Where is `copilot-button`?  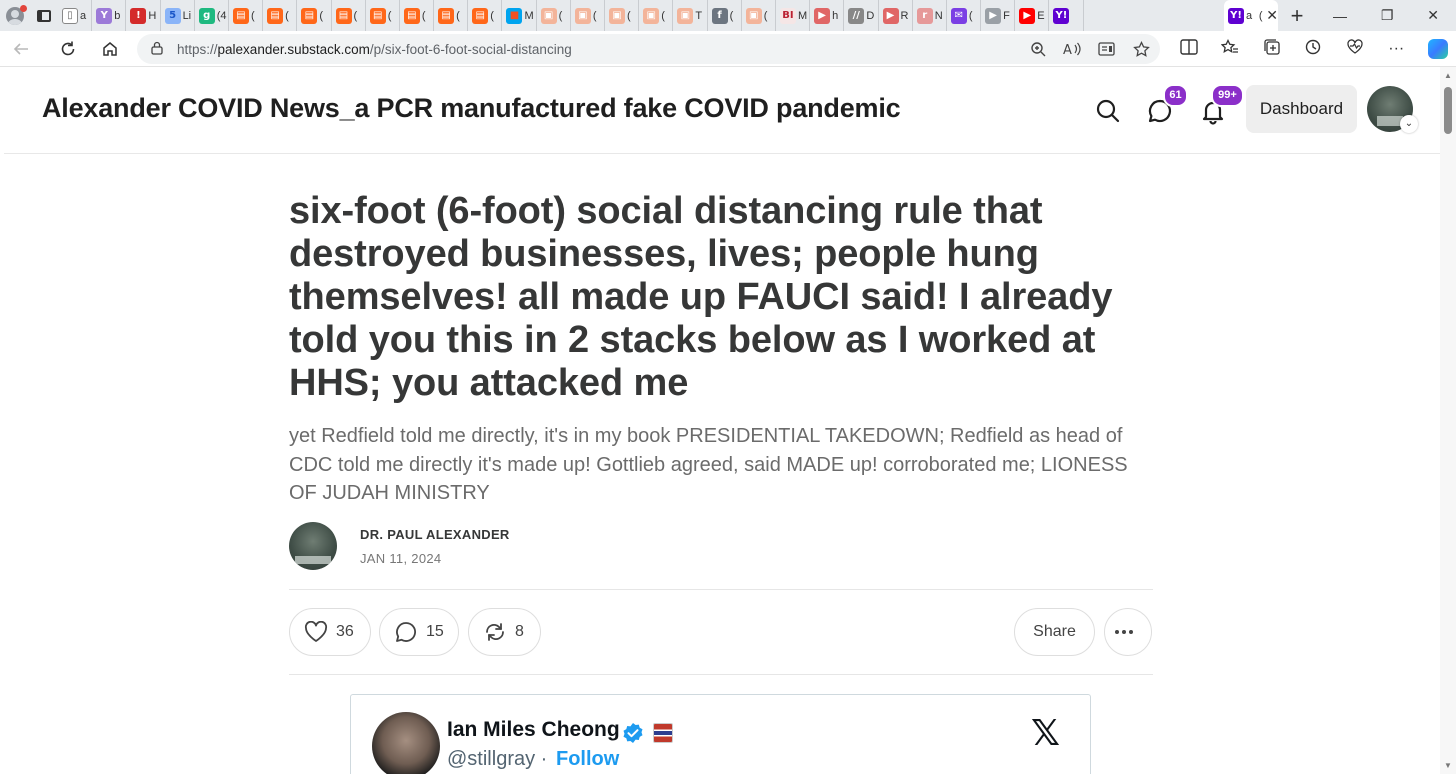
copilot-button is located at coordinates (1436, 49).